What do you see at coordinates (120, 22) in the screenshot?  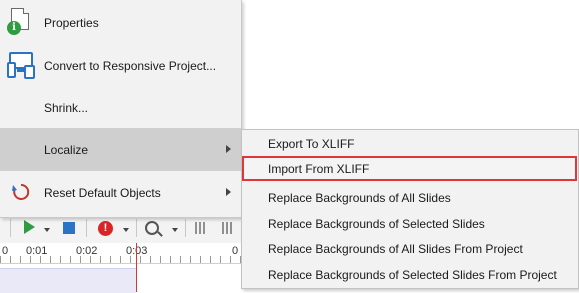 I see `menu-item-properties: i Properties` at bounding box center [120, 22].